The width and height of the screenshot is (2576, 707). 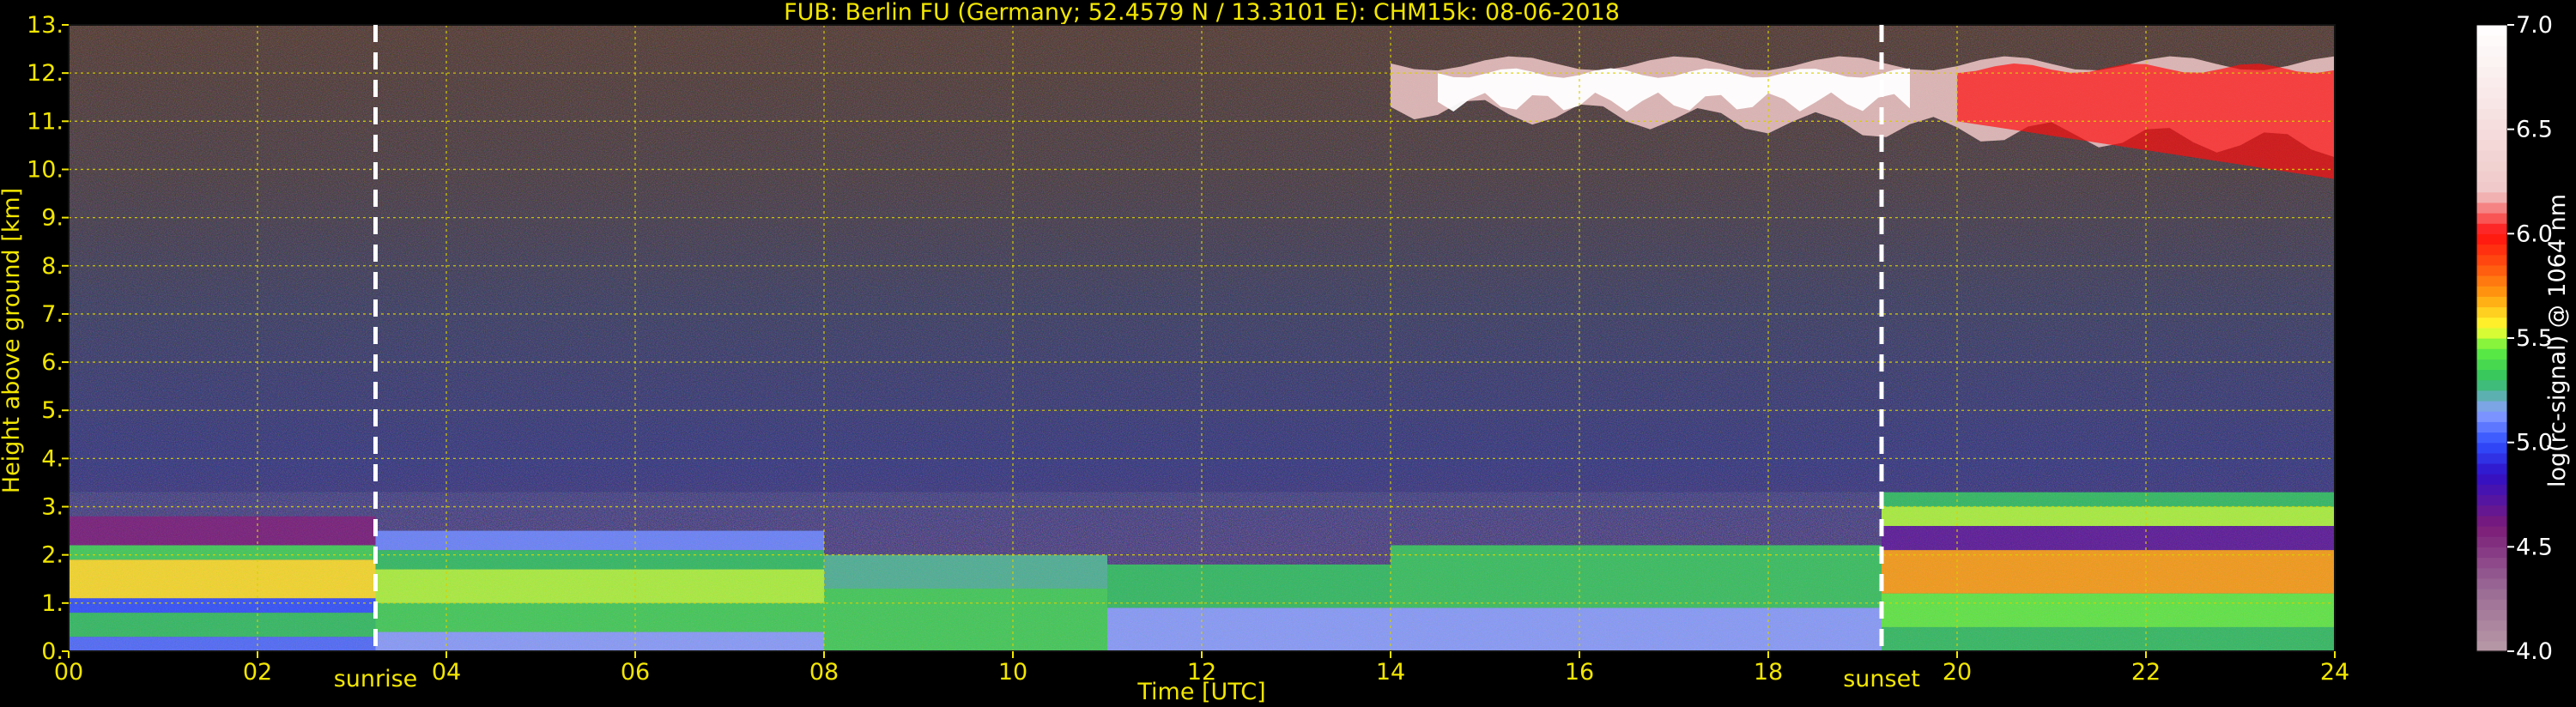 I want to click on y-tick-label: 7., so click(x=52, y=314).